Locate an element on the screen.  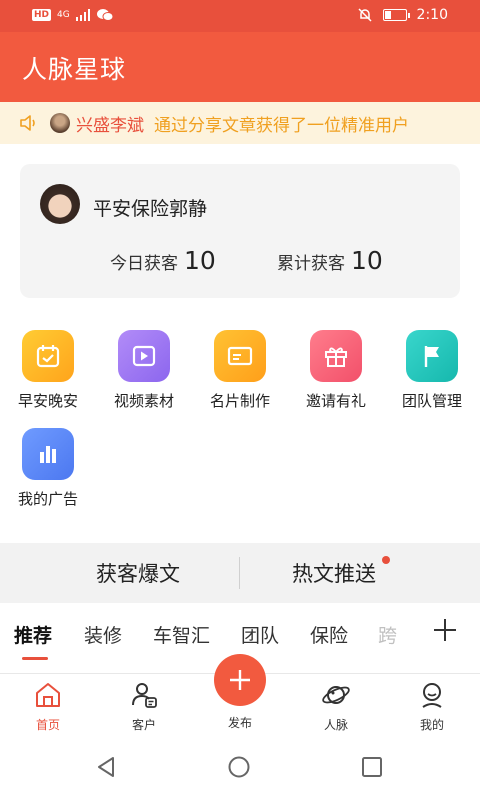
calendar-icon is located at coordinates (48, 356).